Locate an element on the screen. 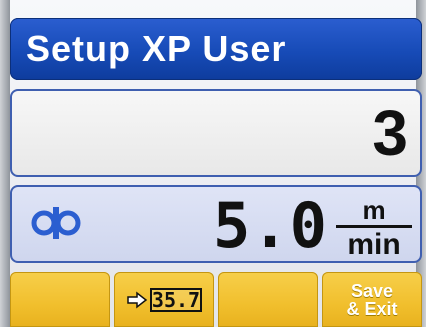 Image resolution: width=426 pixels, height=327 pixels. exit-label: & Exit is located at coordinates (372, 308).